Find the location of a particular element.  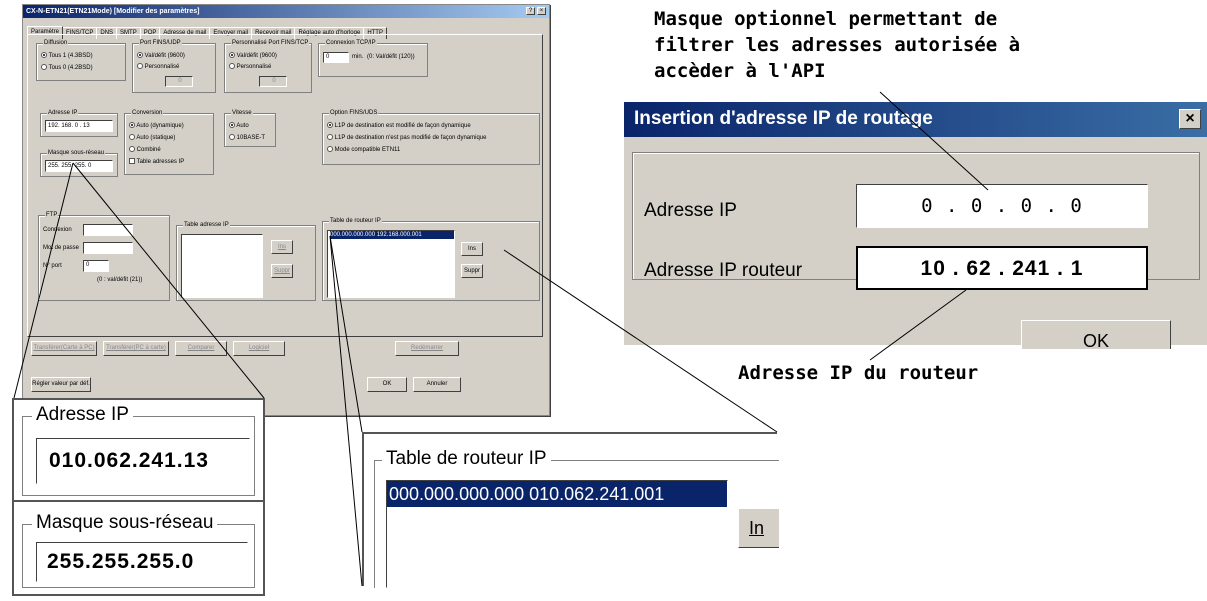

annotation-bottom-pointer is located at coordinates (918, 325).